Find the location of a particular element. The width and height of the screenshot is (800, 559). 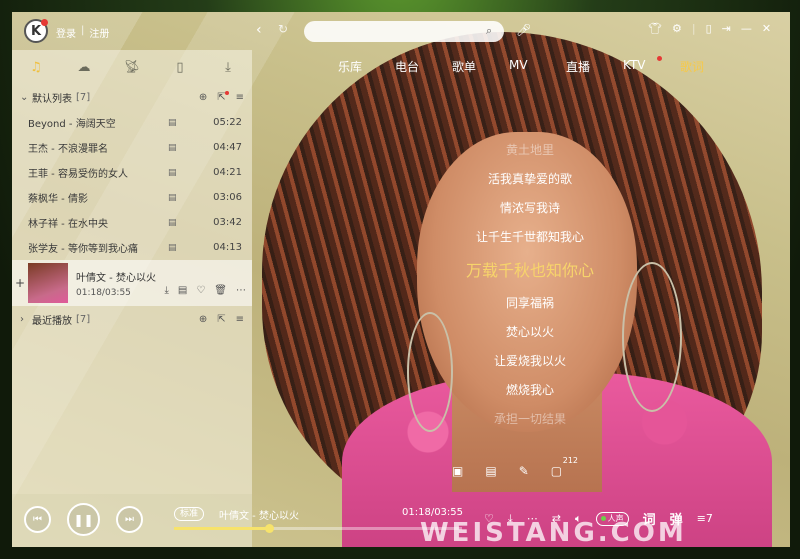

microphone-icon: 🎤︎ is located at coordinates (523, 30).